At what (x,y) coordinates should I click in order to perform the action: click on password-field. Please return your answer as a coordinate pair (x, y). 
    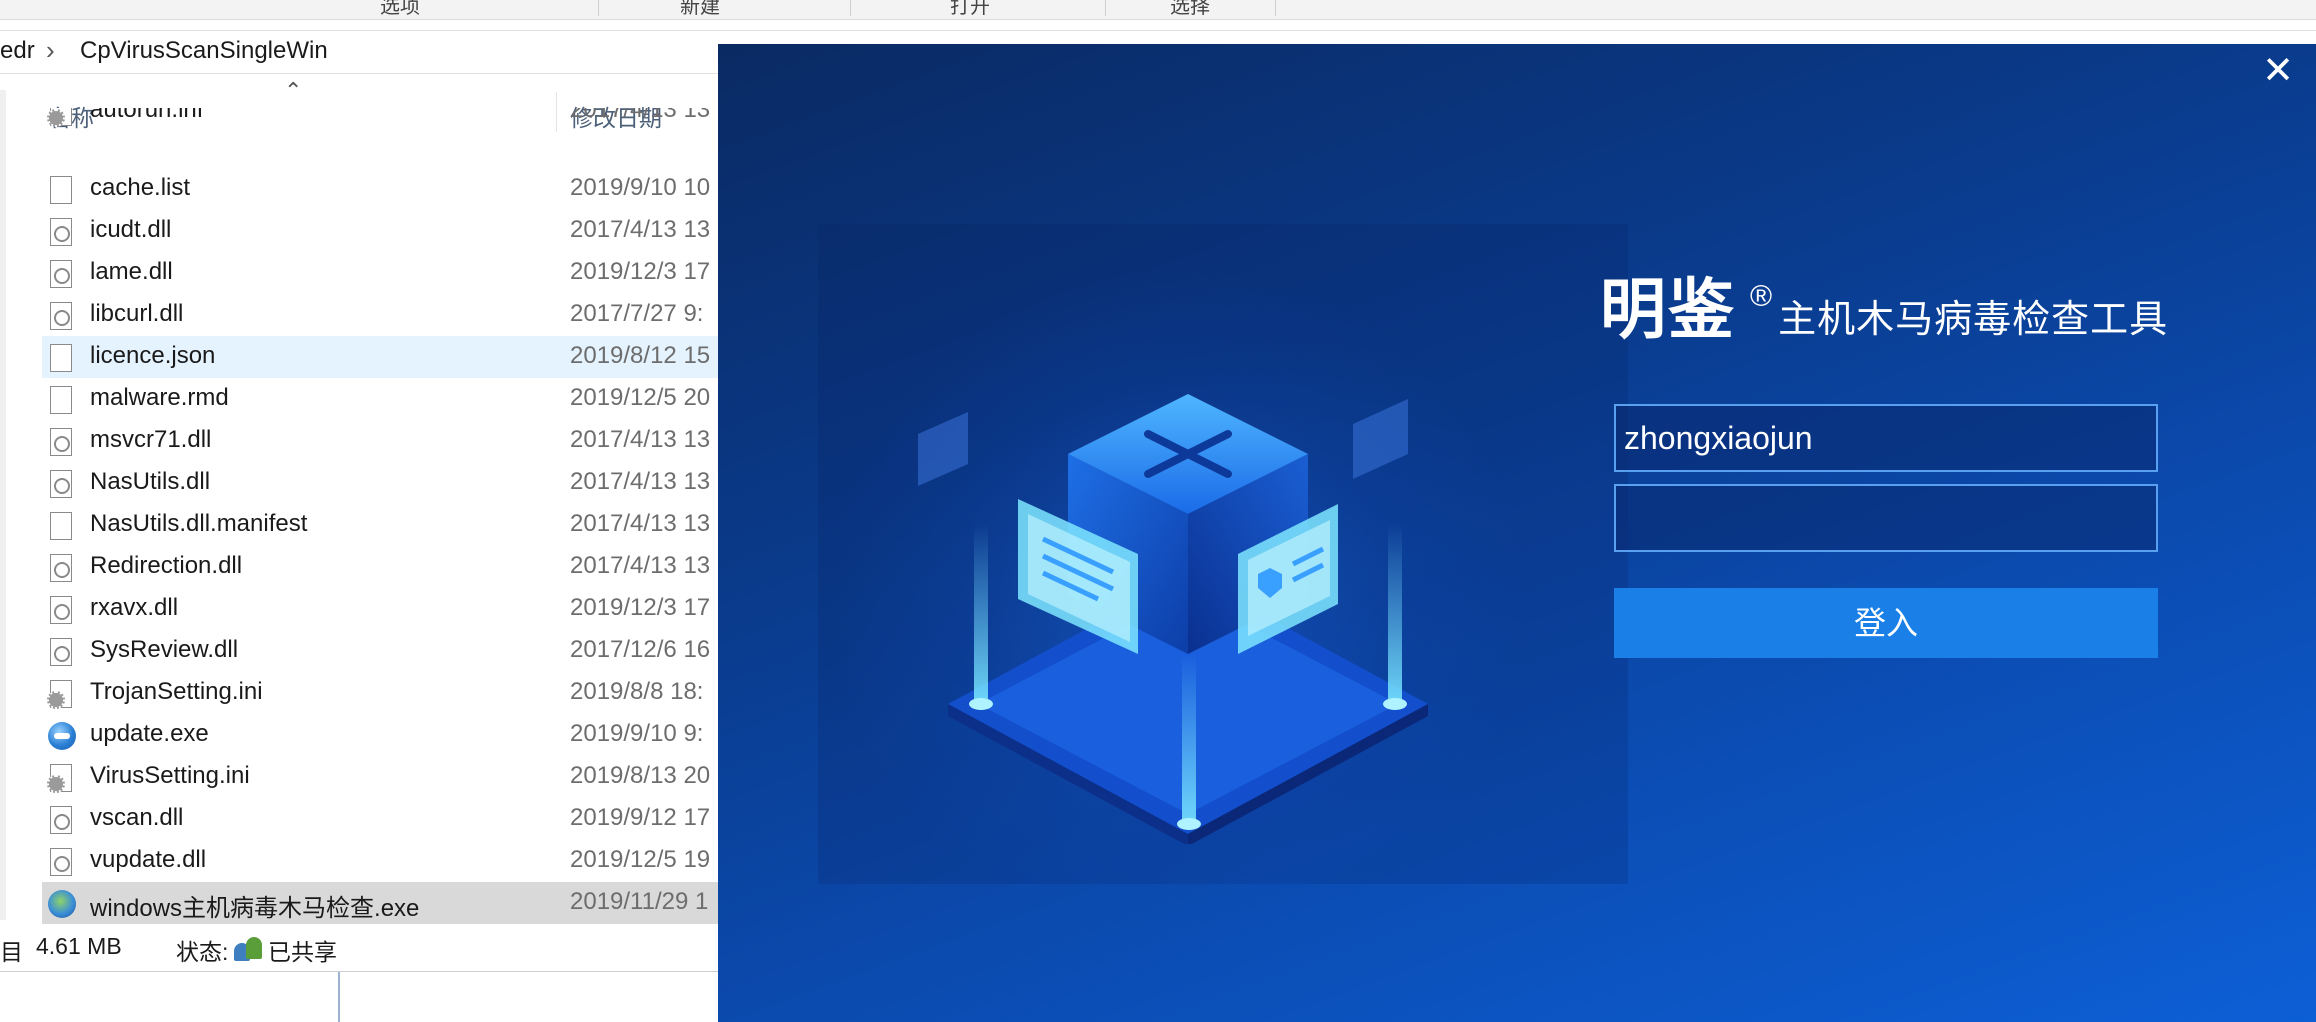
    Looking at the image, I should click on (1886, 518).